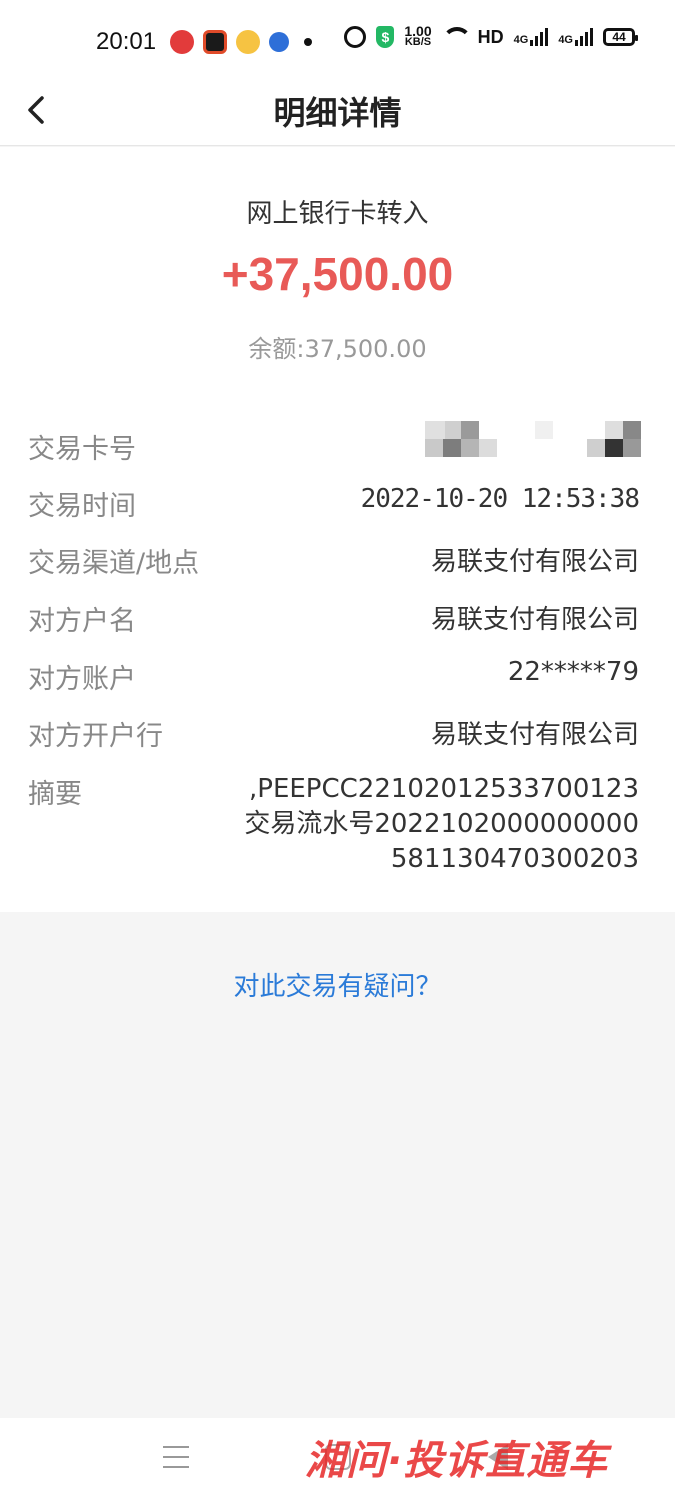 The height and width of the screenshot is (1500, 675). I want to click on wifi-icon, so click(456, 37).